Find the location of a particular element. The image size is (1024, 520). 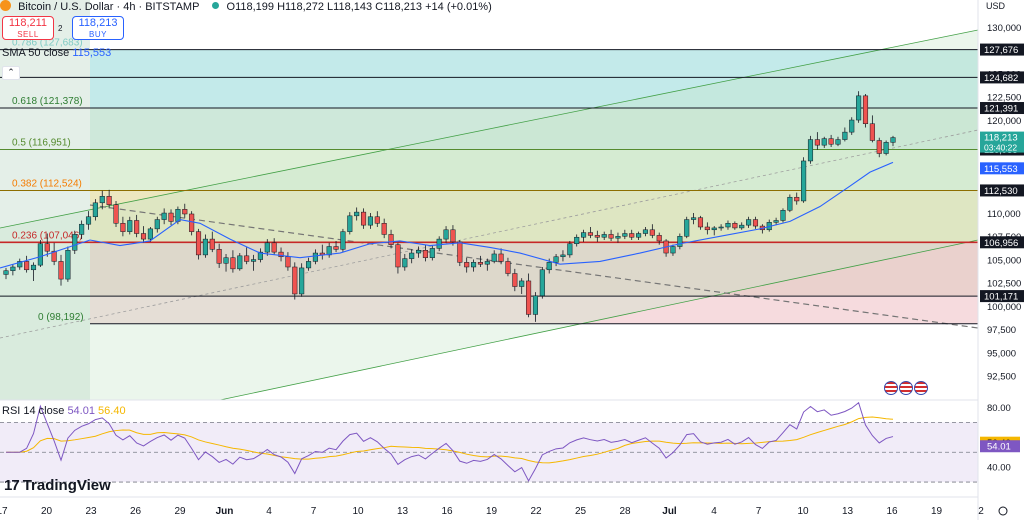

price-tick-label: 120,000 is located at coordinates (1004, 121).